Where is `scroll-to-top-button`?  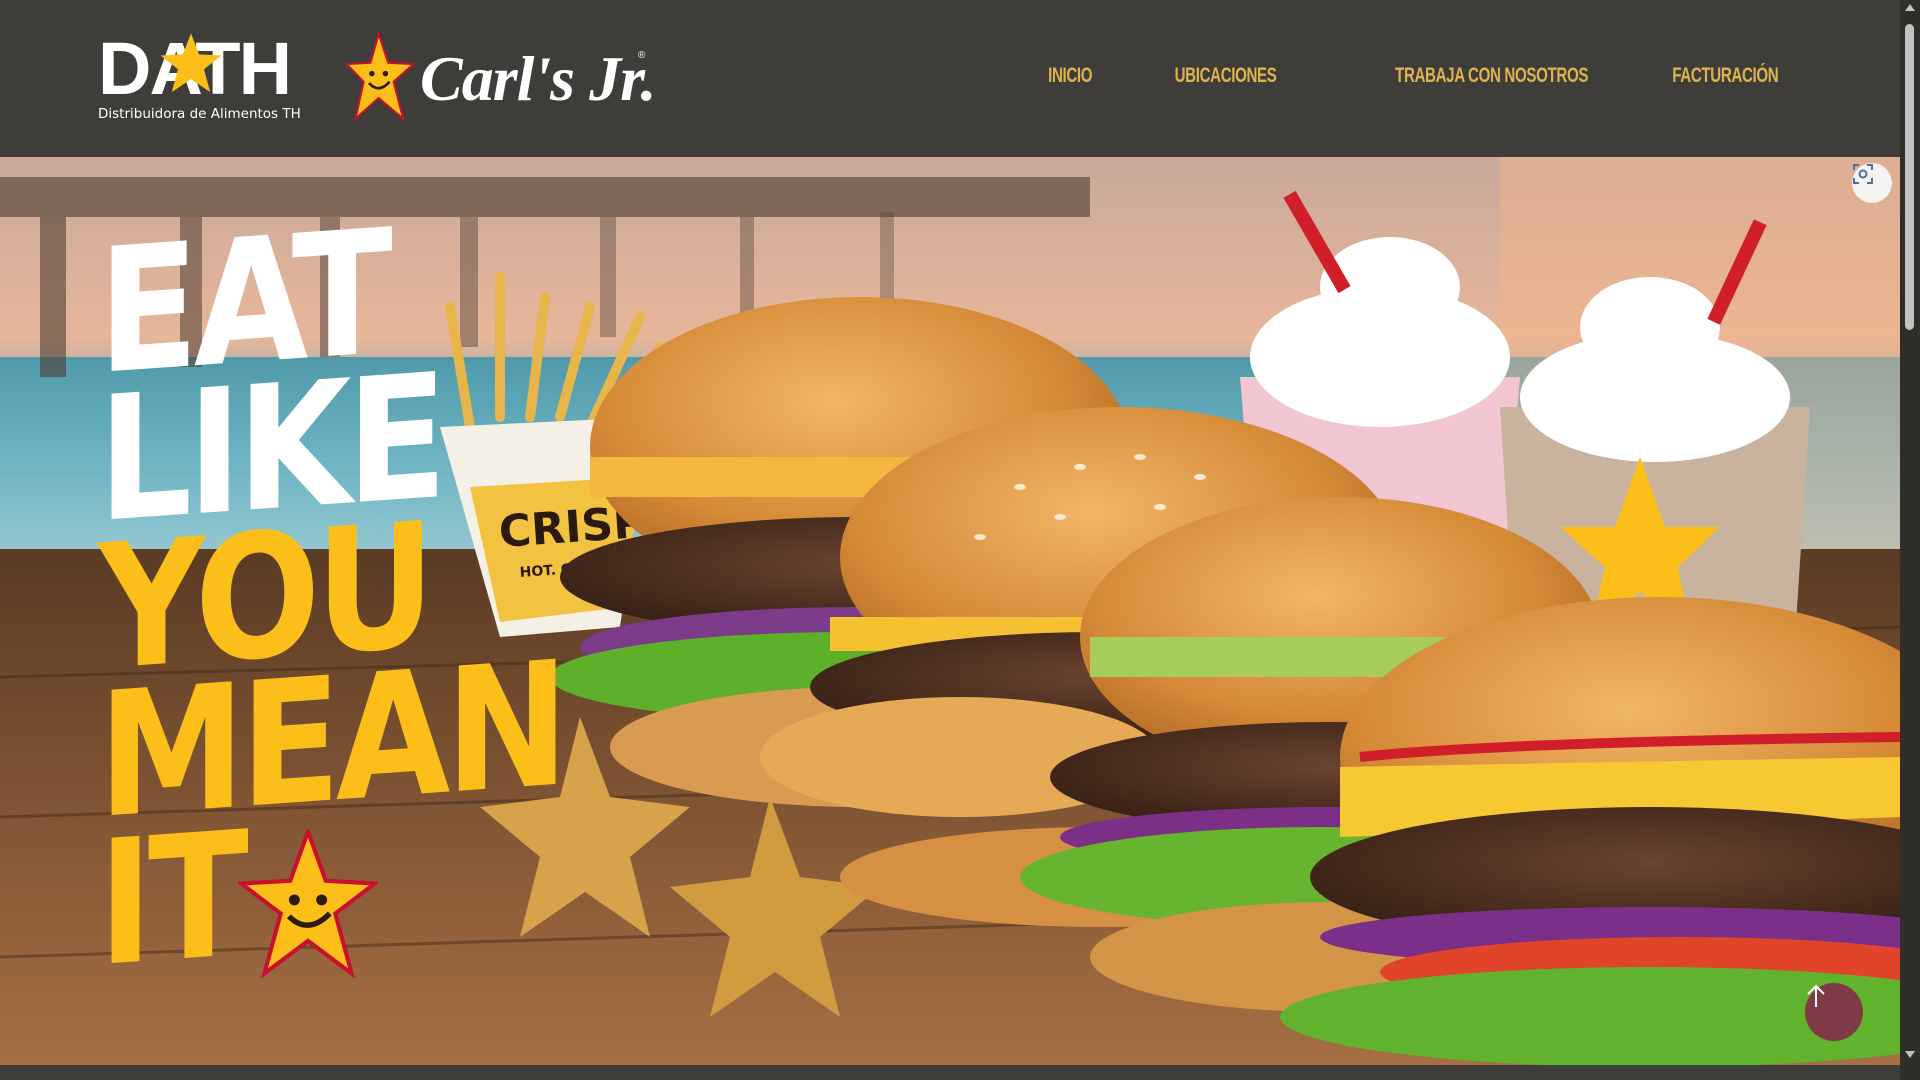
scroll-to-top-button is located at coordinates (1834, 1012).